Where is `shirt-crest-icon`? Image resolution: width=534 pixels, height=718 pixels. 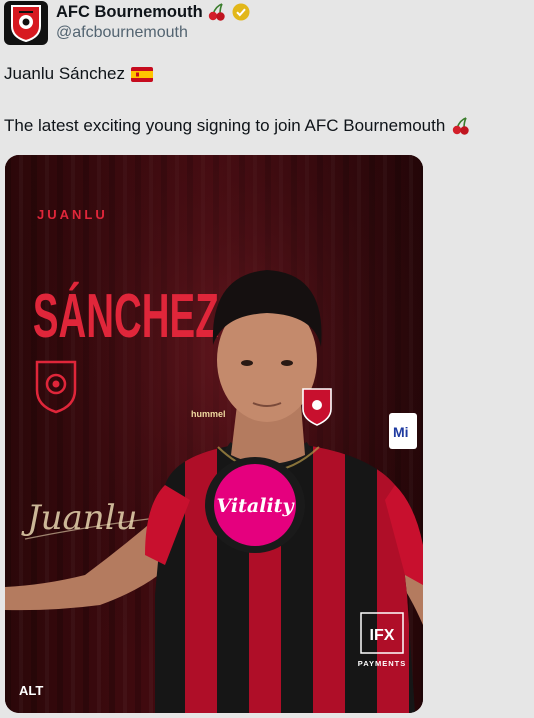
shirt-crest-icon is located at coordinates (317, 407).